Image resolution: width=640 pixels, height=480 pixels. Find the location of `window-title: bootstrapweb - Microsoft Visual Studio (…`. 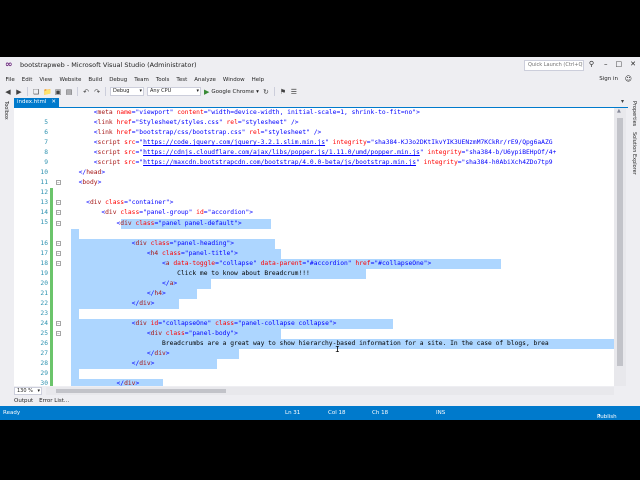

window-title: bootstrapweb - Microsoft Visual Studio (… is located at coordinates (108, 65).